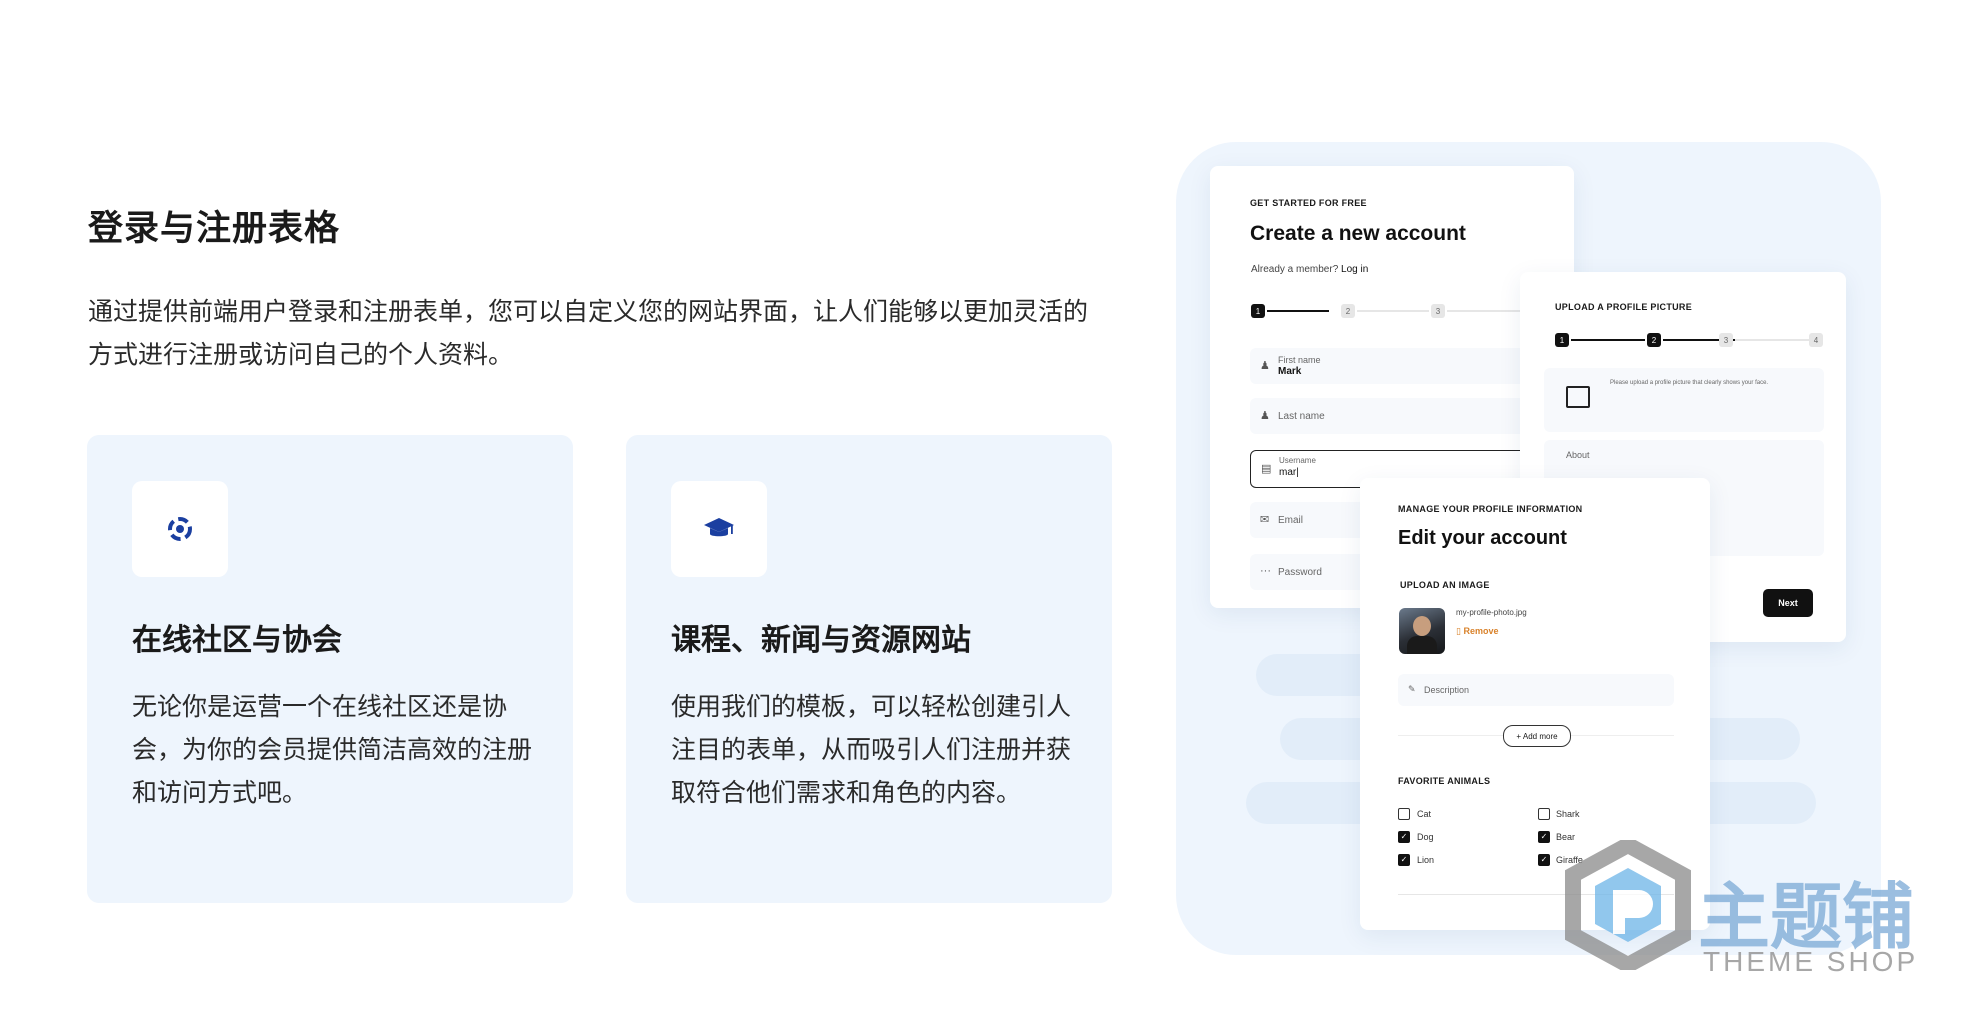  I want to click on filename: my-profile-photo.jpg, so click(1491, 612).